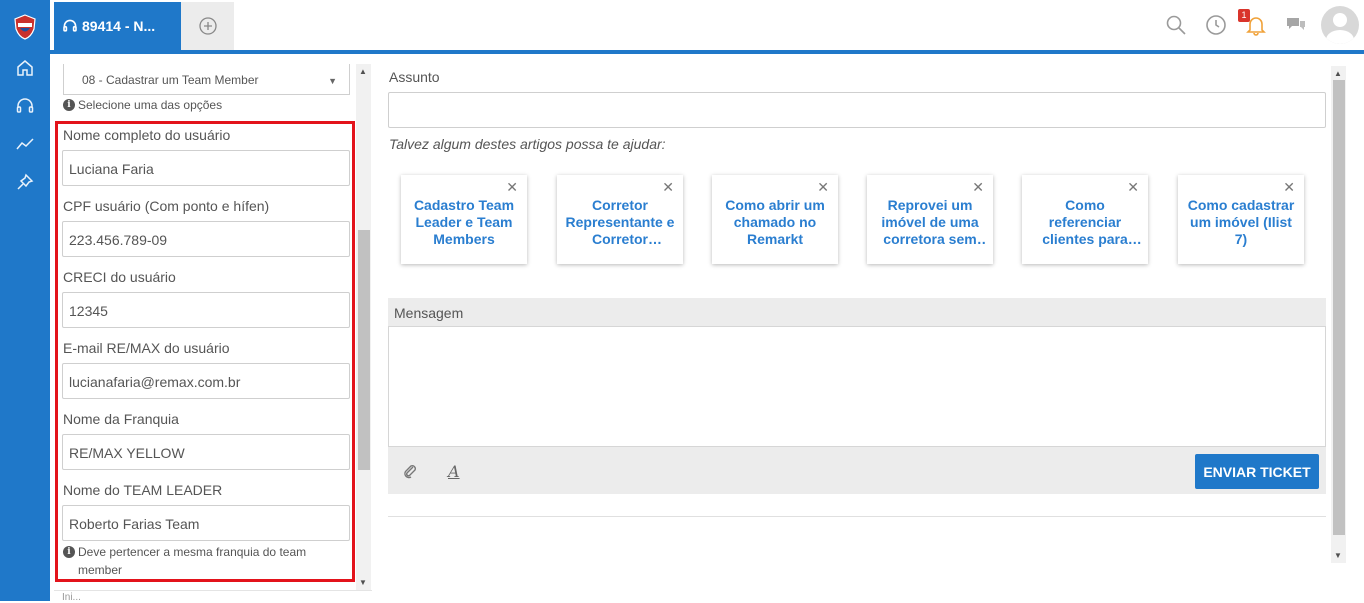  I want to click on article-title: Como abrir um chamado no Remarkt, so click(775, 222).